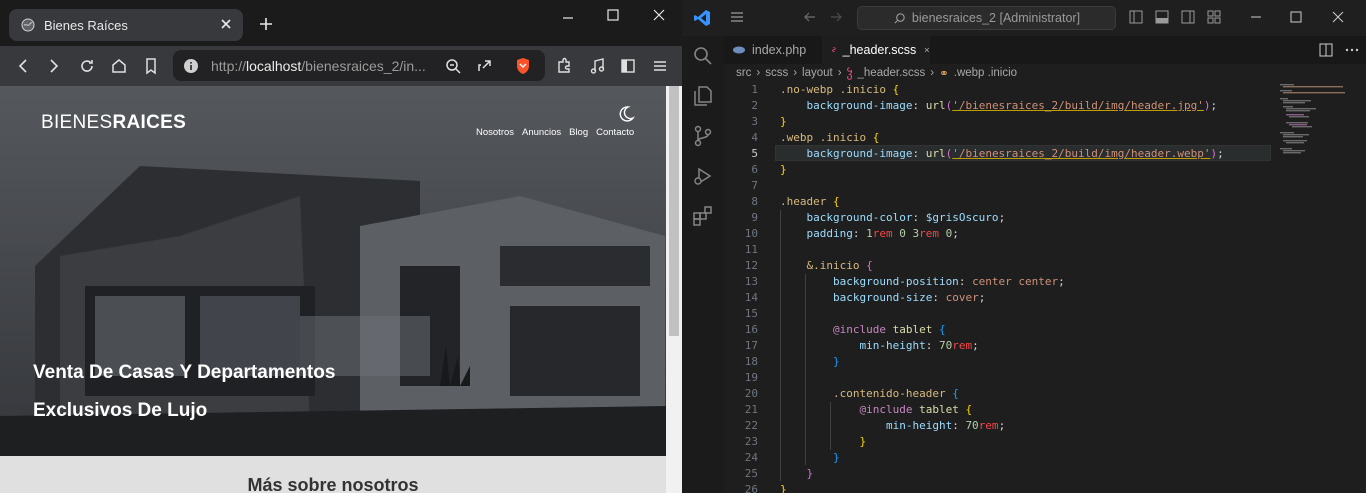  What do you see at coordinates (972, 425) in the screenshot?
I see `code-token: 70` at bounding box center [972, 425].